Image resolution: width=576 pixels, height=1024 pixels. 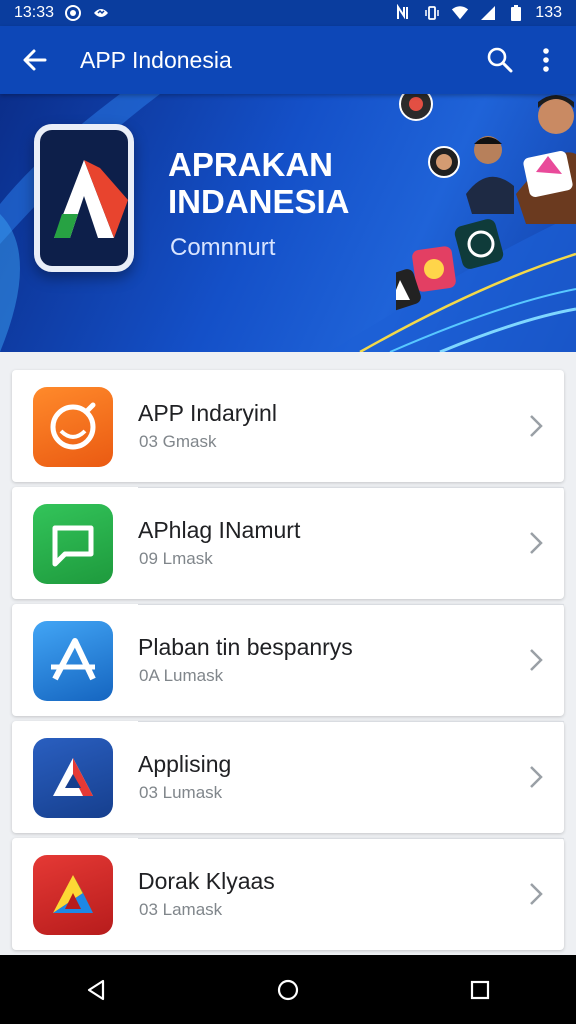 What do you see at coordinates (62, 13) in the screenshot?
I see `status-left: 13:33` at bounding box center [62, 13].